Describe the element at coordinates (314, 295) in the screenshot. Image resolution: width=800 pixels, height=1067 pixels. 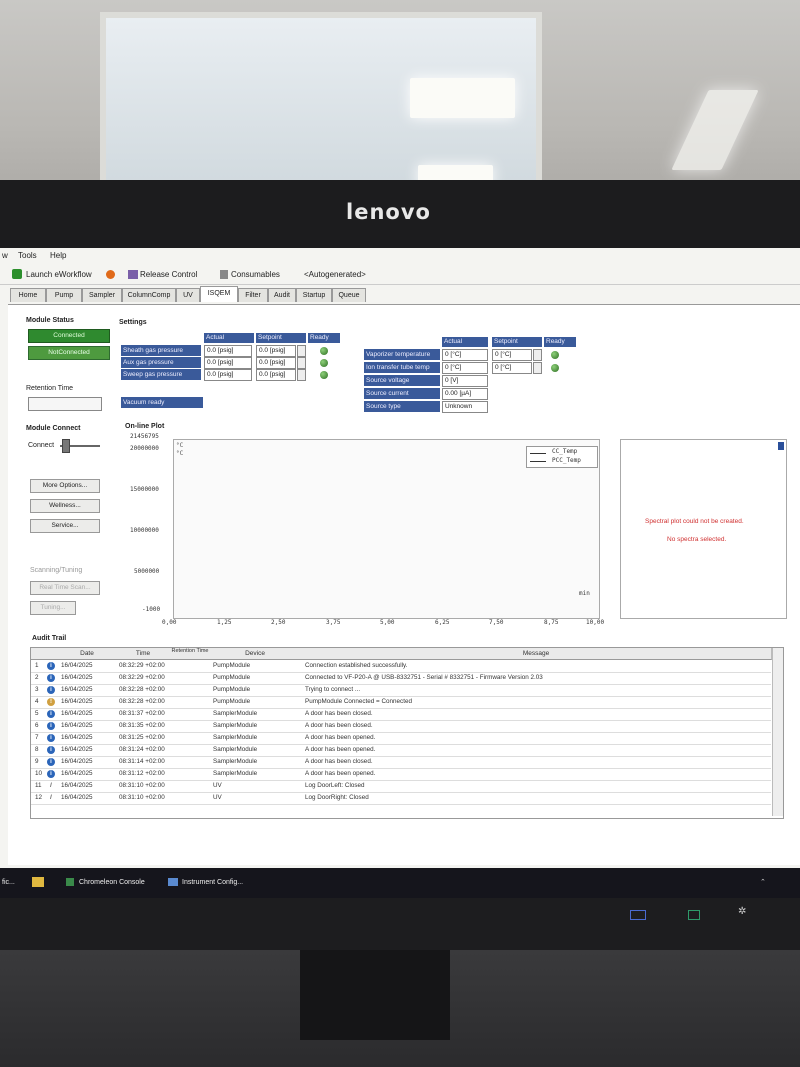
I see `tab-startup: Startup` at that location.